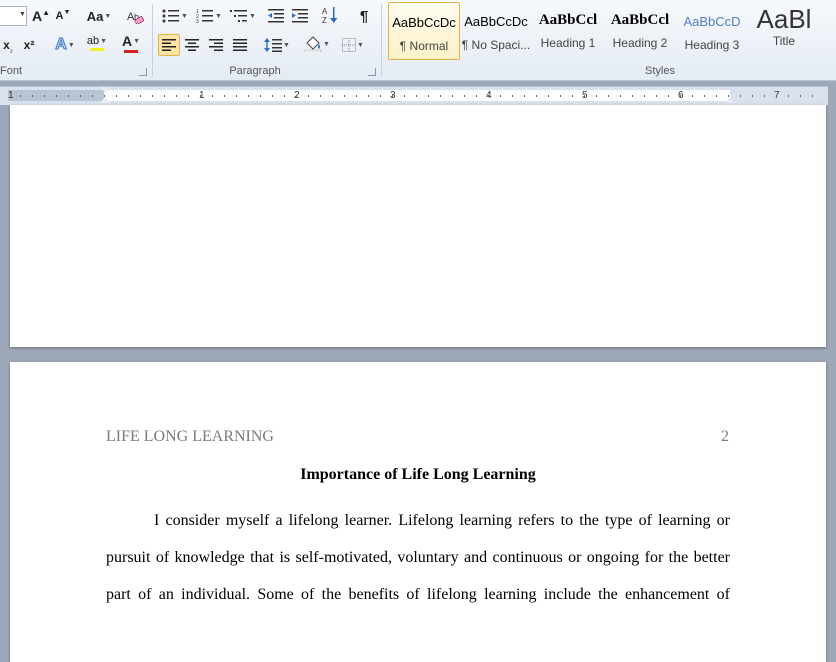 The height and width of the screenshot is (662, 836). Describe the element at coordinates (568, 30) in the screenshot. I see `style-heading-1: AaBbCcl Heading 1` at that location.